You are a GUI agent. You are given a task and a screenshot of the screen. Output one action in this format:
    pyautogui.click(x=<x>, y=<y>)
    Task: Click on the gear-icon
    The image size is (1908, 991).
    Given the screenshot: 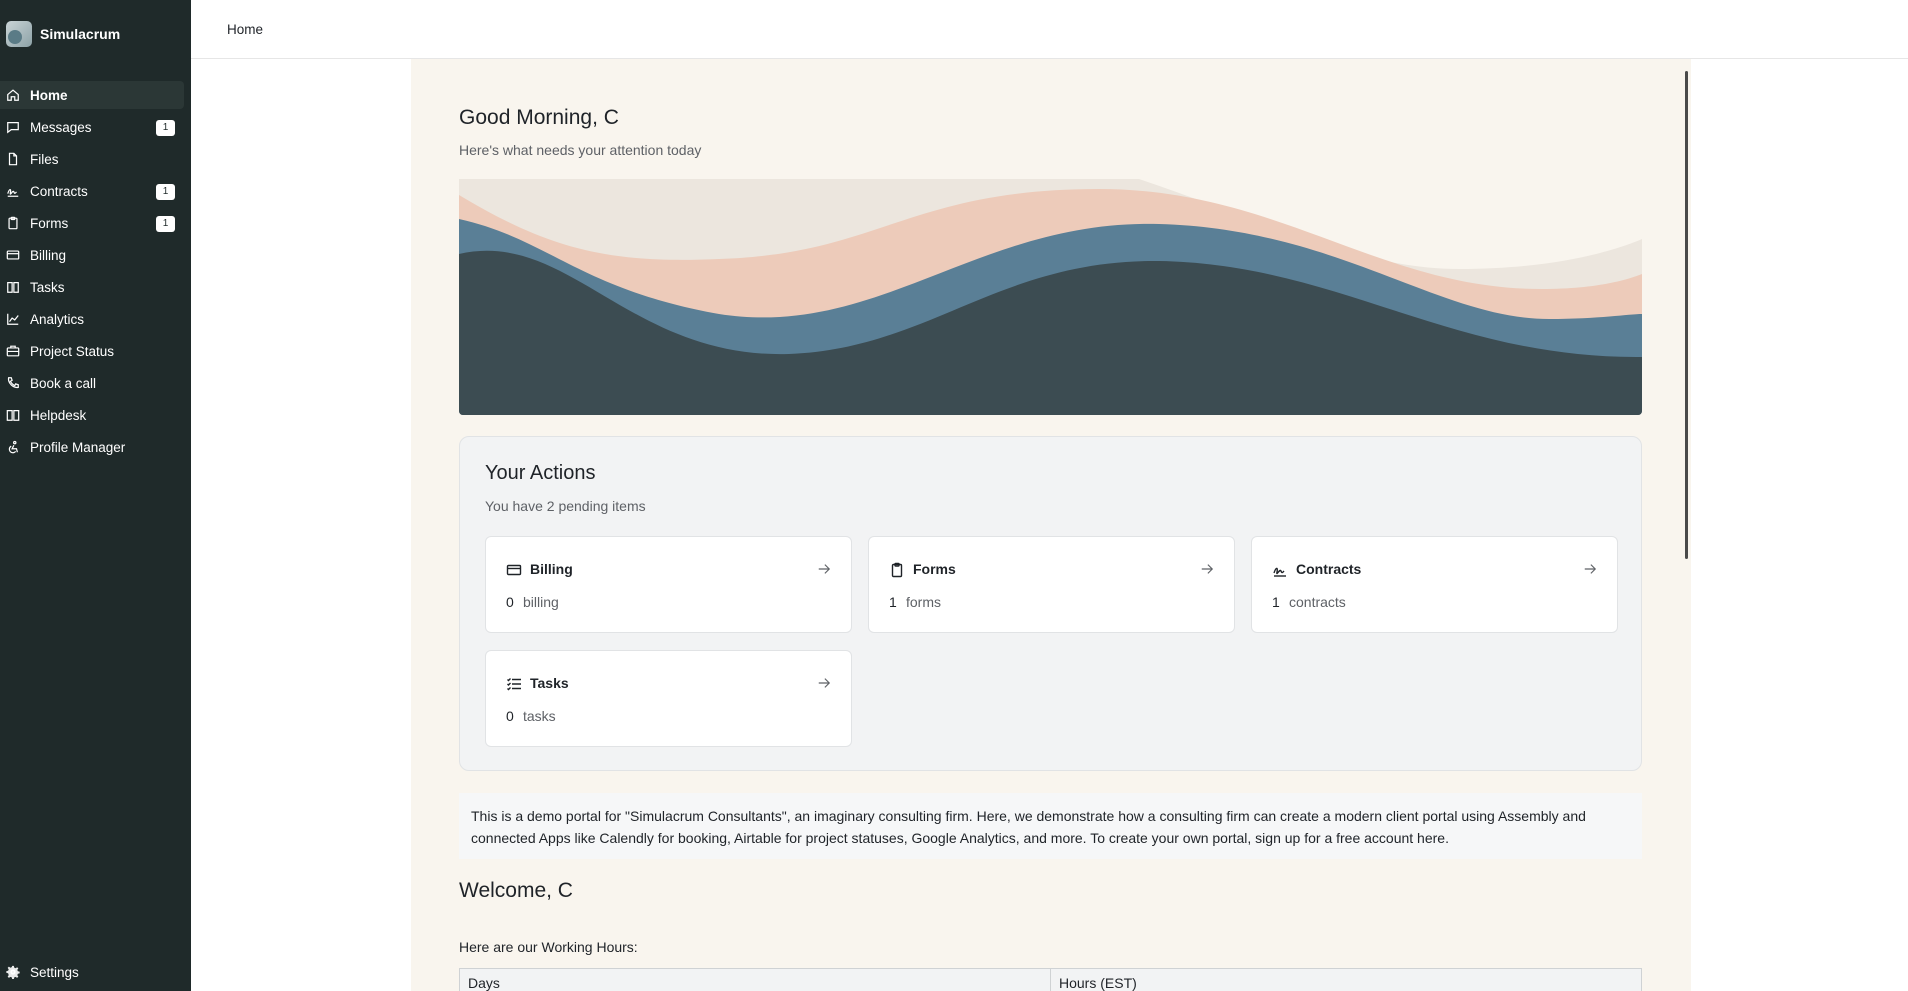 What is the action you would take?
    pyautogui.click(x=13, y=972)
    